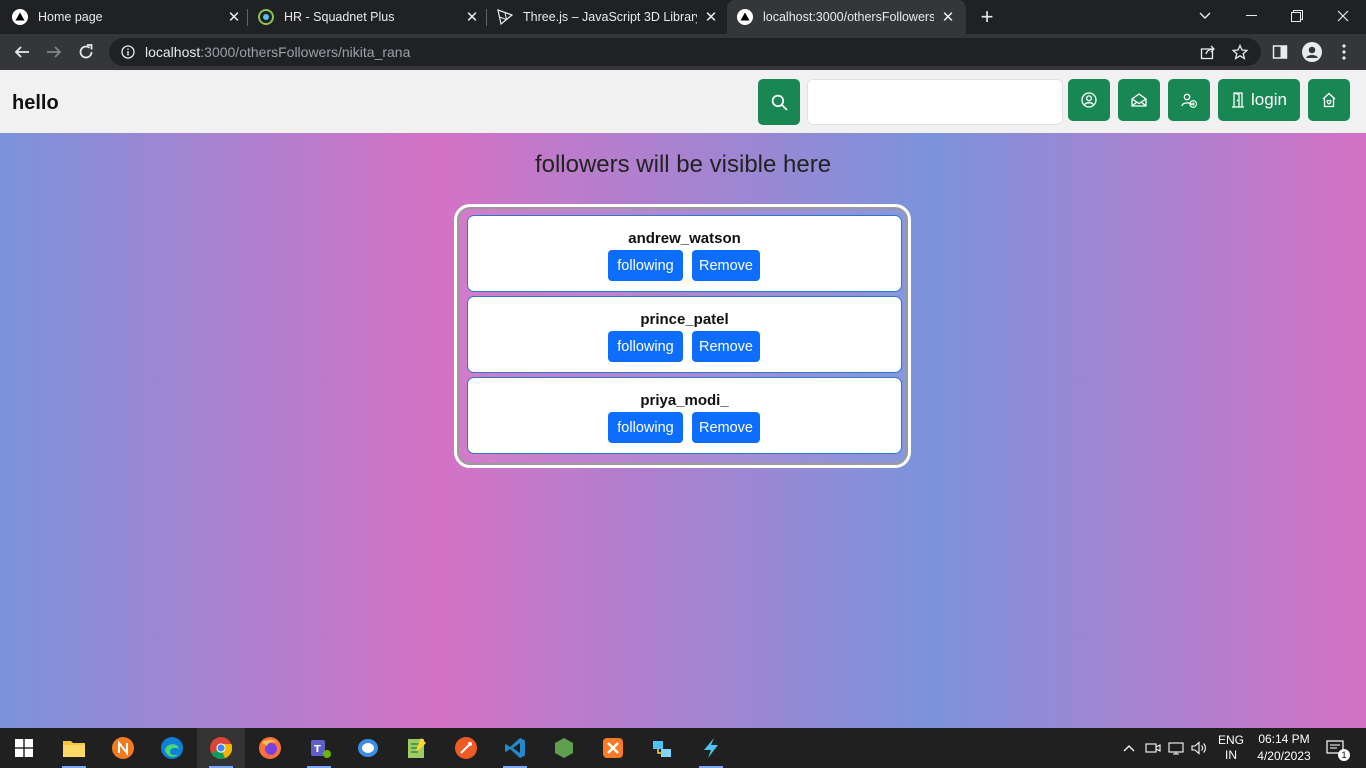  Describe the element at coordinates (1238, 100) in the screenshot. I see `door-icon` at that location.